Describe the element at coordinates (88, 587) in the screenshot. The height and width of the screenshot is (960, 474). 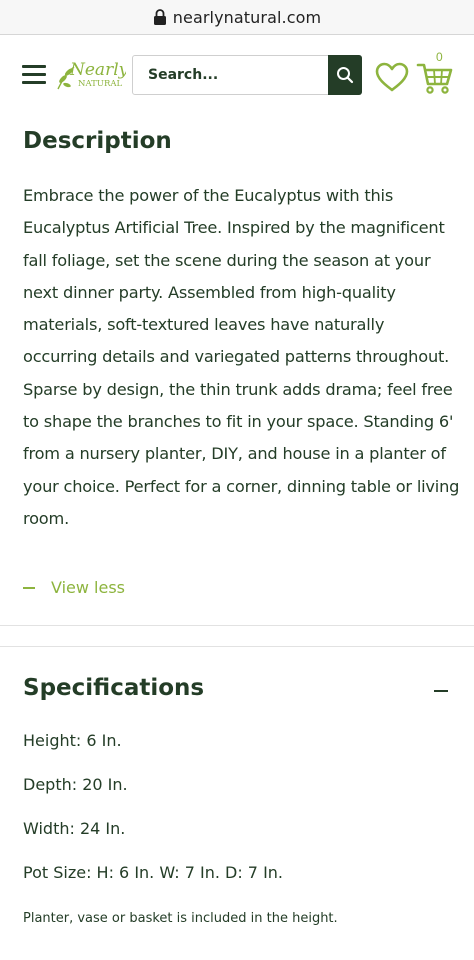
I see `view-less-label: View less` at that location.